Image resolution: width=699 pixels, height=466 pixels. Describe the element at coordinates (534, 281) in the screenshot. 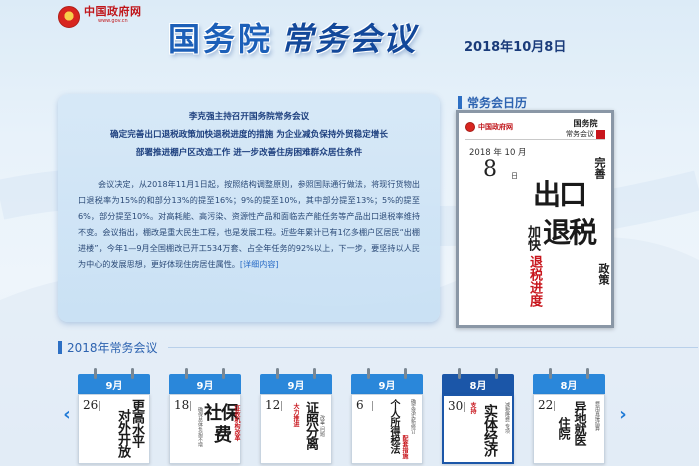

I see `calendar-calligraphy-red: 退税进度` at that location.